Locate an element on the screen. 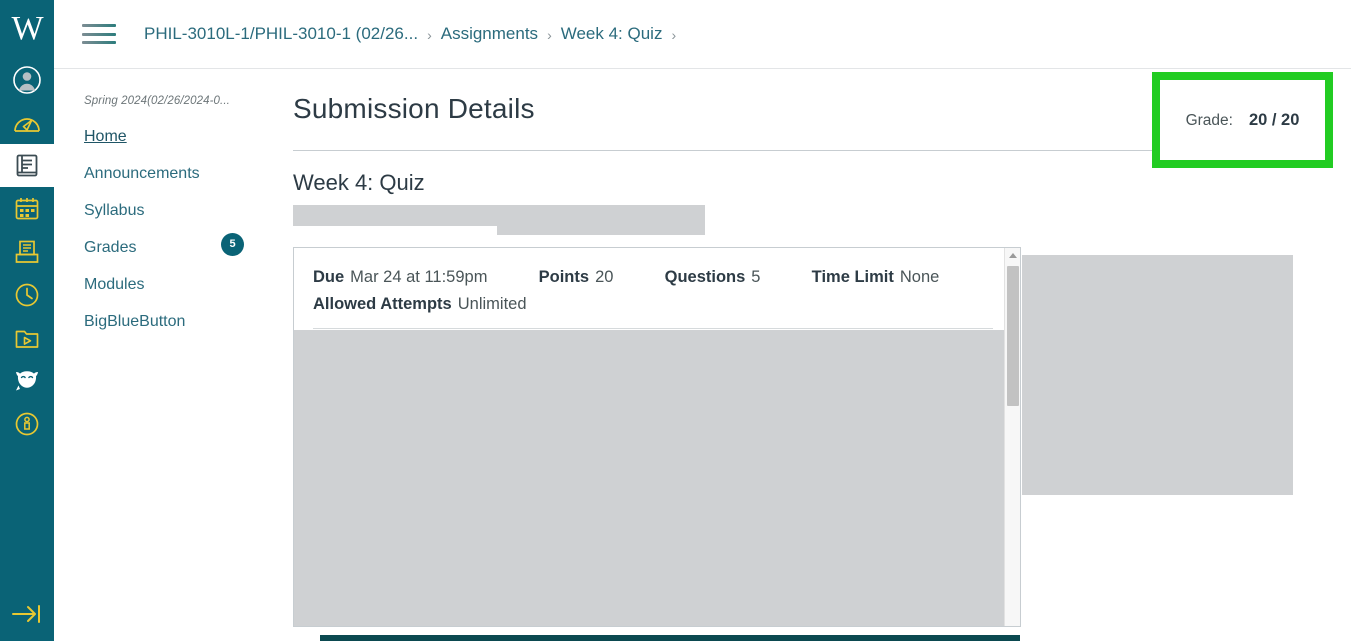 This screenshot has height=641, width=1351. time-limit-label: Time Limit is located at coordinates (852, 277).